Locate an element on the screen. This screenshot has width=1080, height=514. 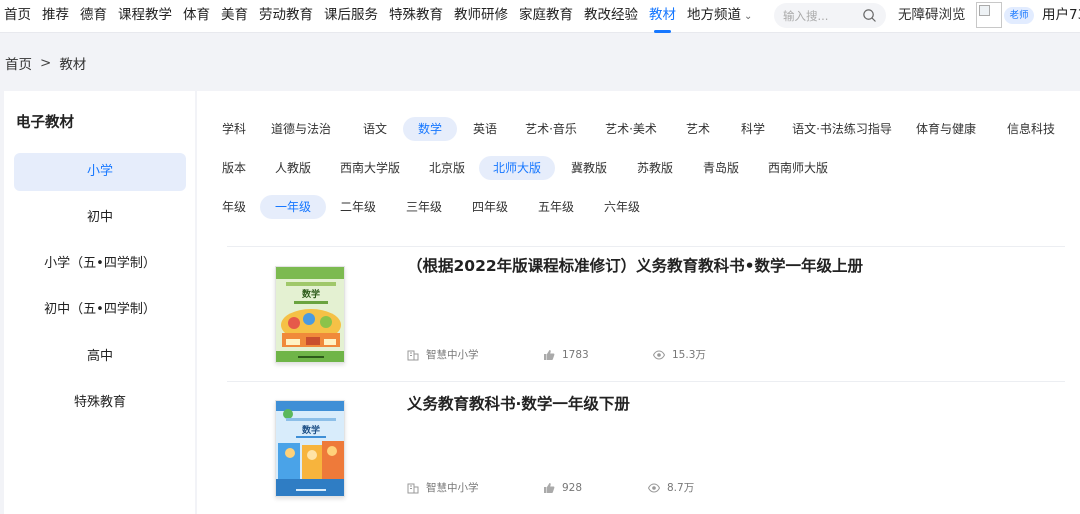
nav-course: 课程教学 is located at coordinates (145, 16).